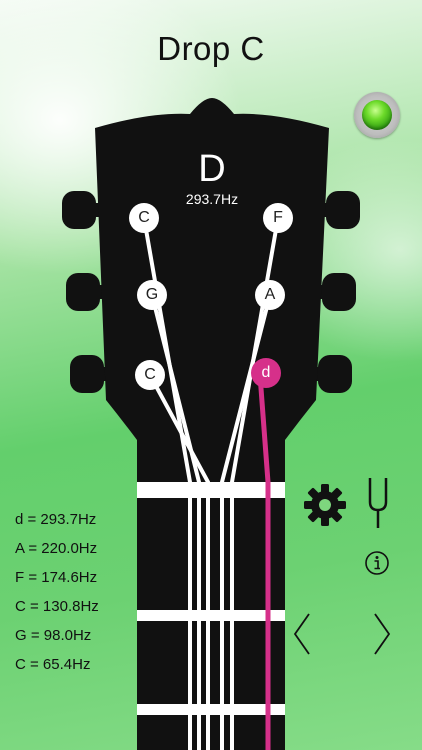 Image resolution: width=422 pixels, height=750 pixels. Describe the element at coordinates (57, 606) in the screenshot. I see `frequency-list-item: C = 130.8Hz` at that location.